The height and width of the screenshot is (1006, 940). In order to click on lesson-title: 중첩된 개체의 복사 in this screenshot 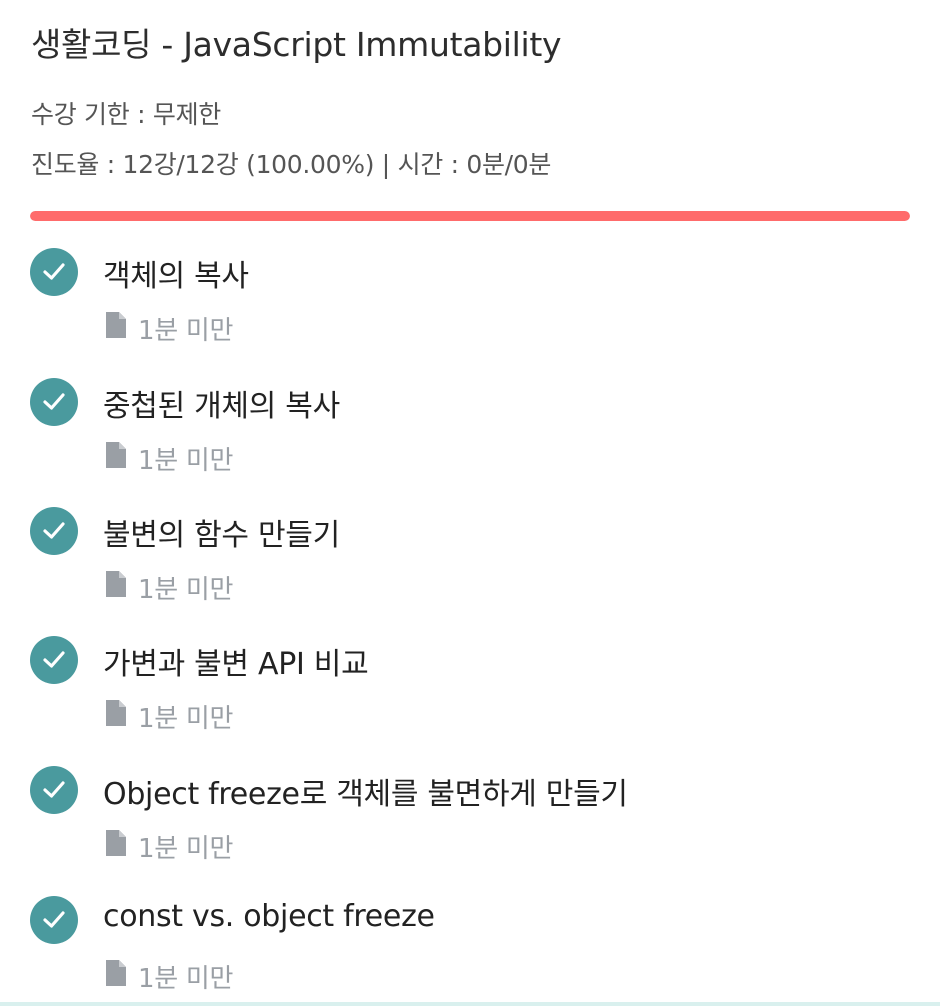, I will do `click(221, 403)`.